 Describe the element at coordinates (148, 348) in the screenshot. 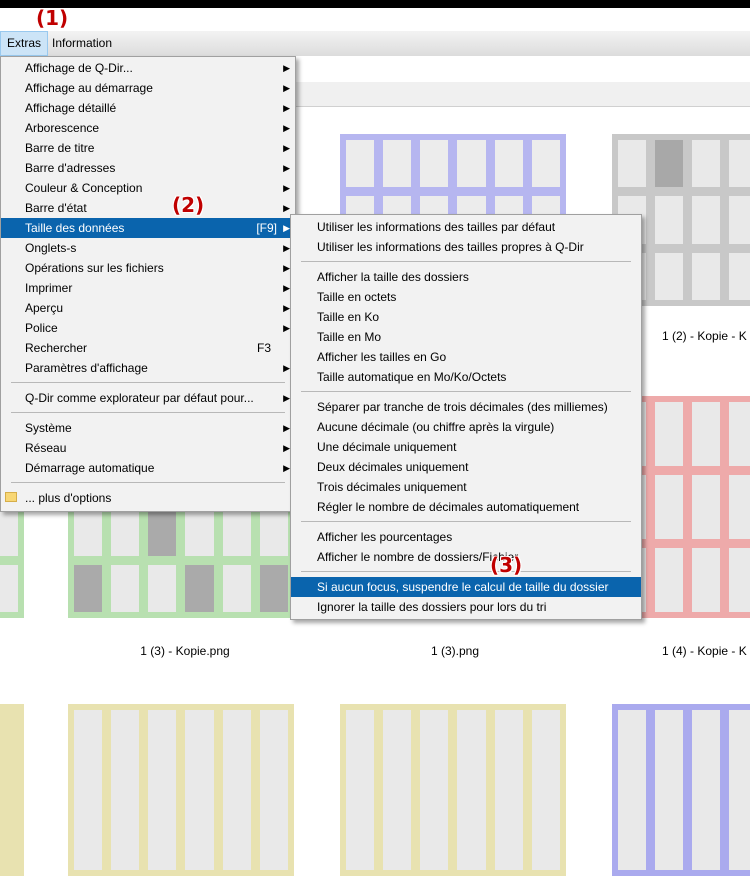

I see `menu-item: Rechercher F3` at that location.